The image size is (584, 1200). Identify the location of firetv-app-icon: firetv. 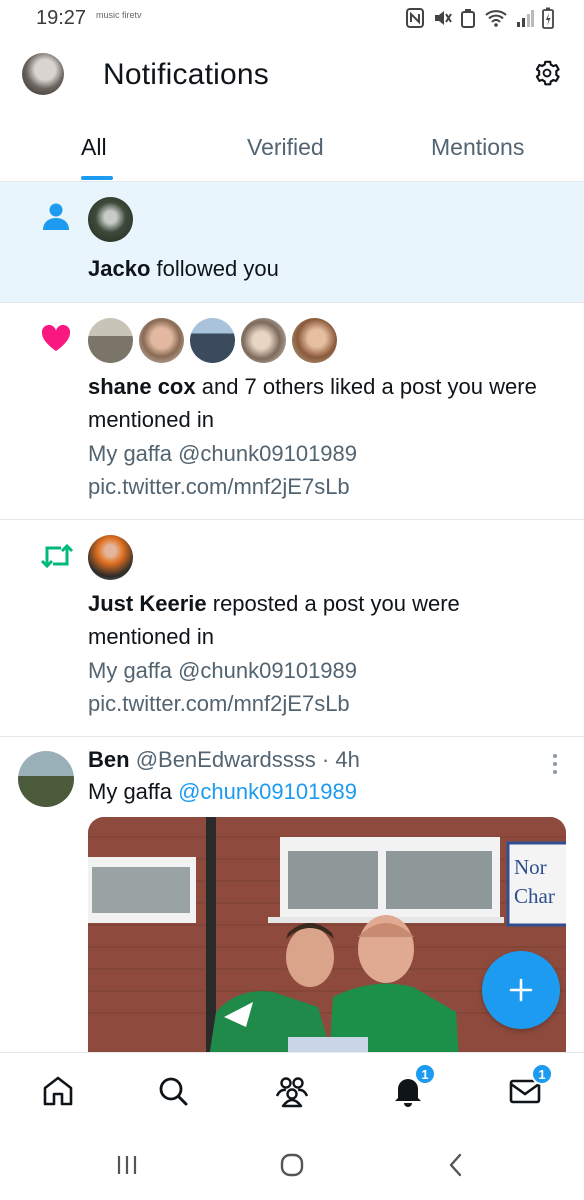
(132, 15).